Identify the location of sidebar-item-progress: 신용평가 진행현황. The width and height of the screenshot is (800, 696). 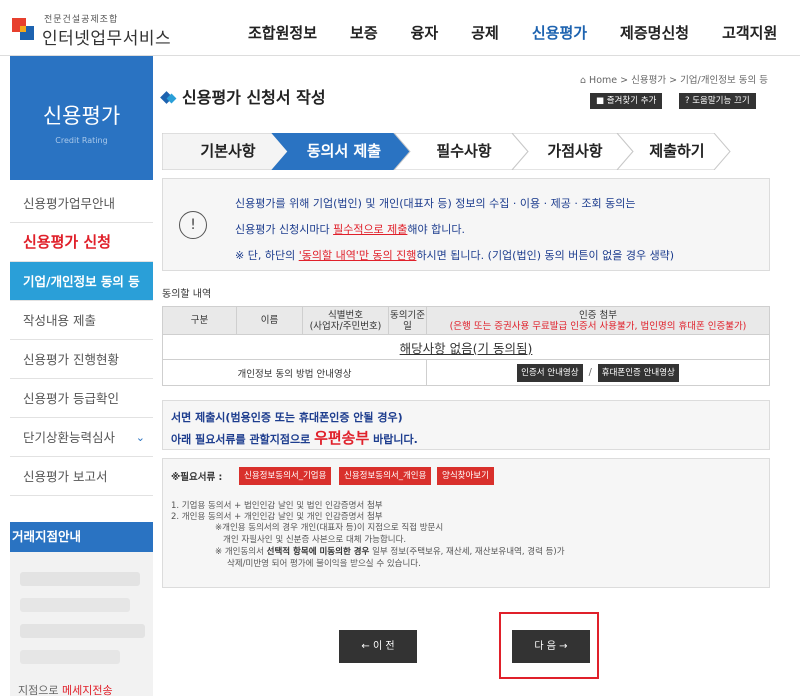
(81, 359).